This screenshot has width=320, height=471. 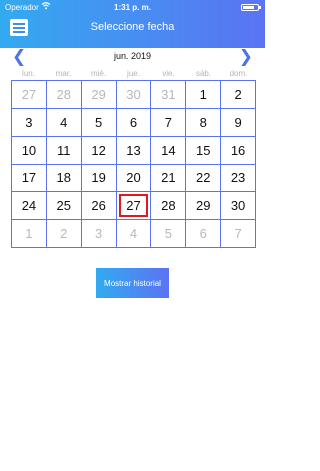 I want to click on selected-day-cell: 27, so click(x=134, y=206).